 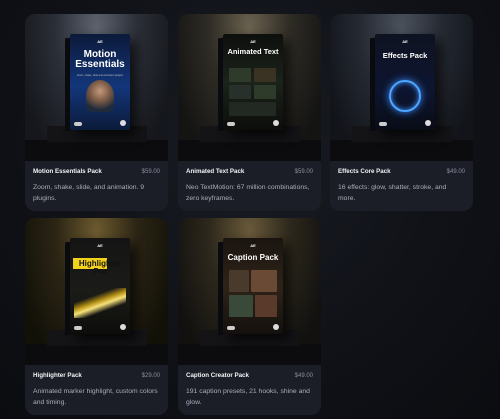 I want to click on product-image: AE Highlighter Pro, so click(x=96, y=291).